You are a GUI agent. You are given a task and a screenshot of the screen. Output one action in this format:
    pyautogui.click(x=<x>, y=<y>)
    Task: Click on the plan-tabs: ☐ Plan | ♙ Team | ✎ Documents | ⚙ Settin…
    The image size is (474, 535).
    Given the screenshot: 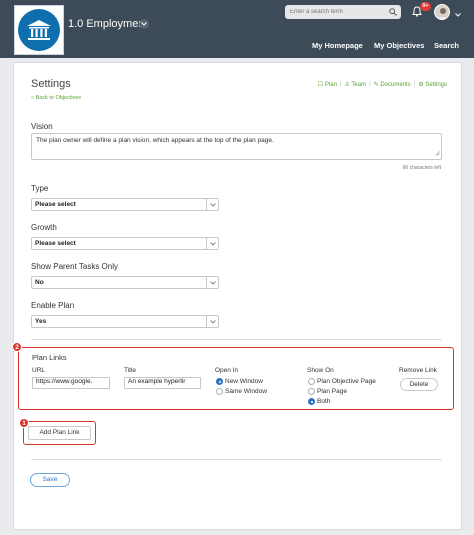 What is the action you would take?
    pyautogui.click(x=382, y=84)
    